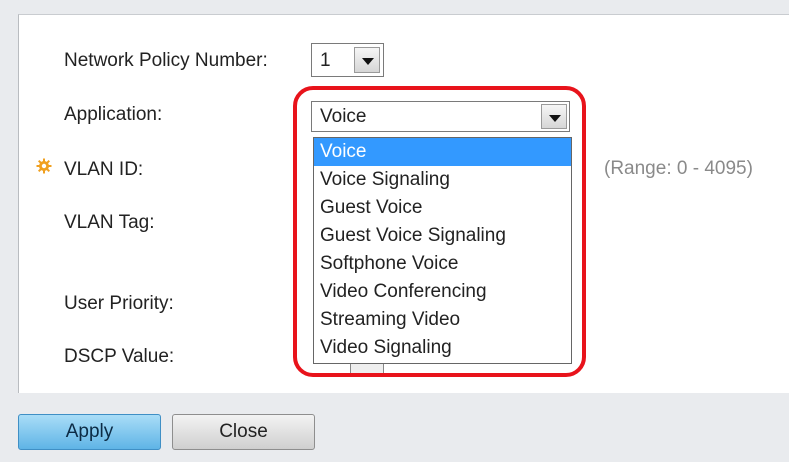 This screenshot has height=462, width=789. What do you see at coordinates (243, 432) in the screenshot?
I see `close-button: Close` at bounding box center [243, 432].